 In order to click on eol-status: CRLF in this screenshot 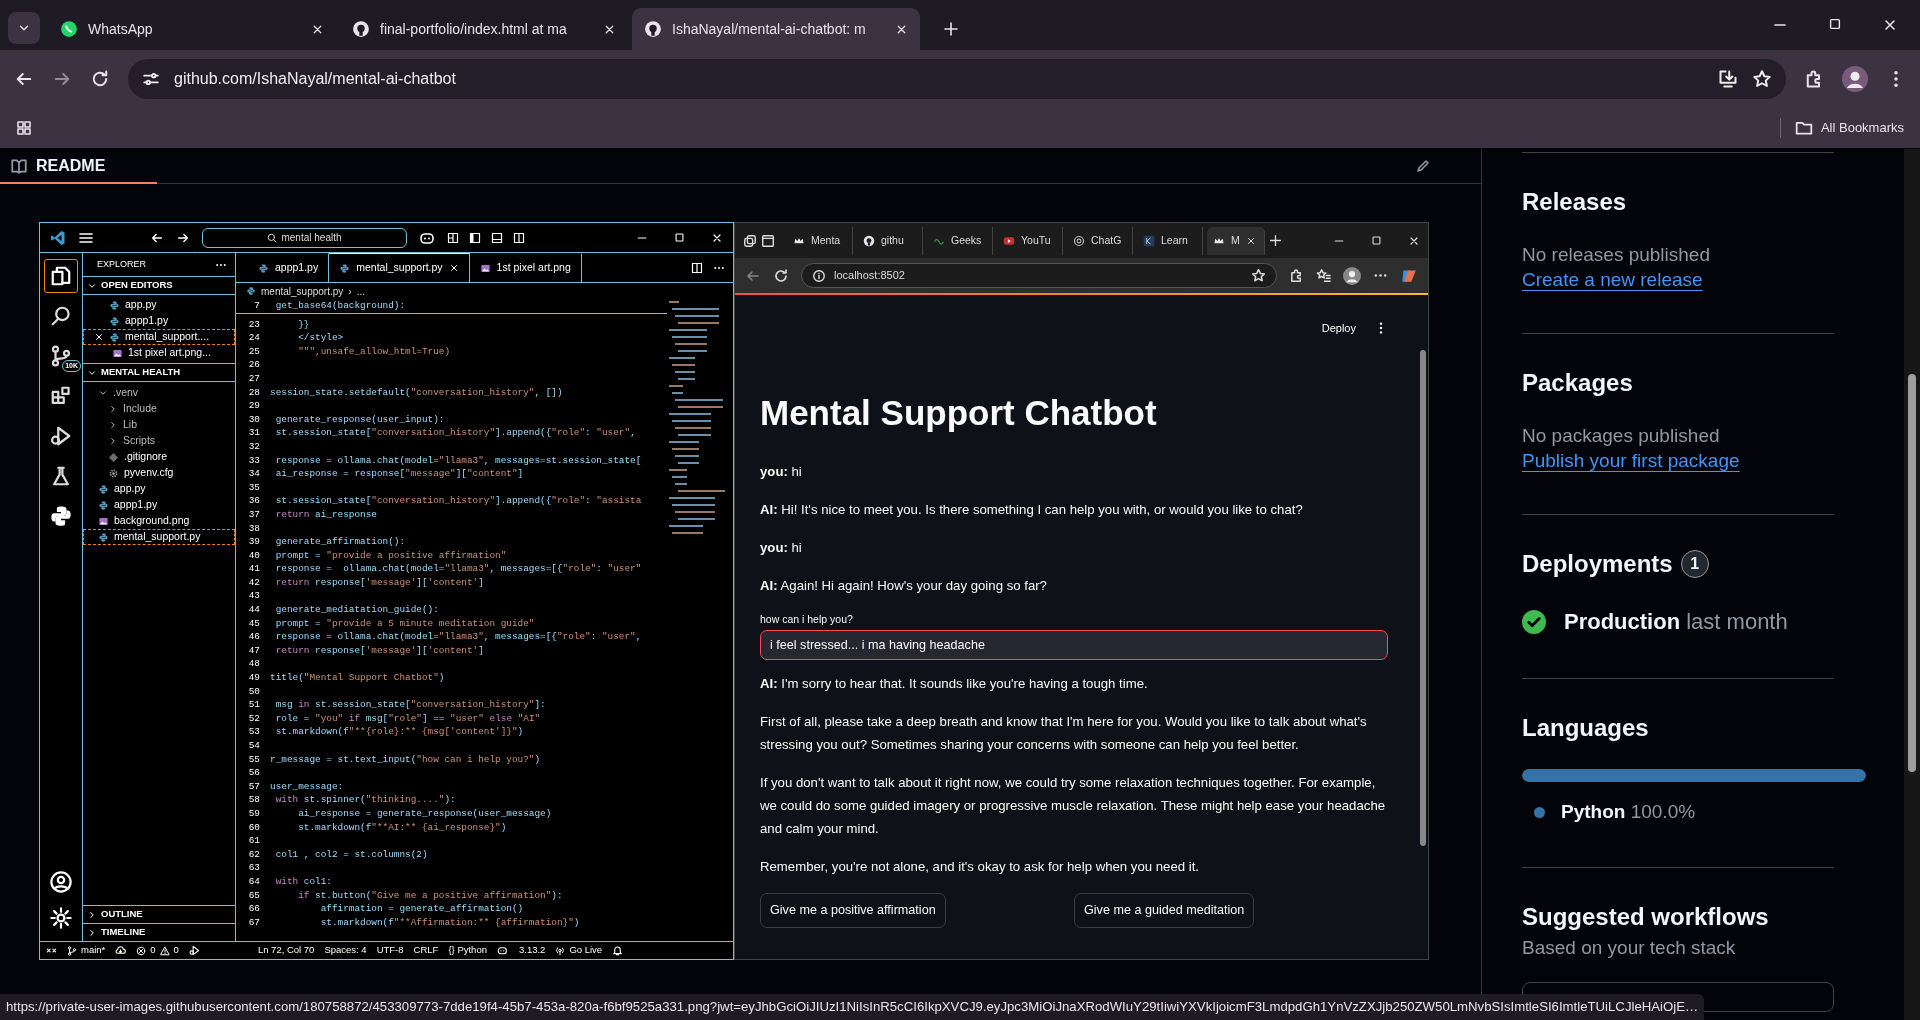, I will do `click(426, 950)`.